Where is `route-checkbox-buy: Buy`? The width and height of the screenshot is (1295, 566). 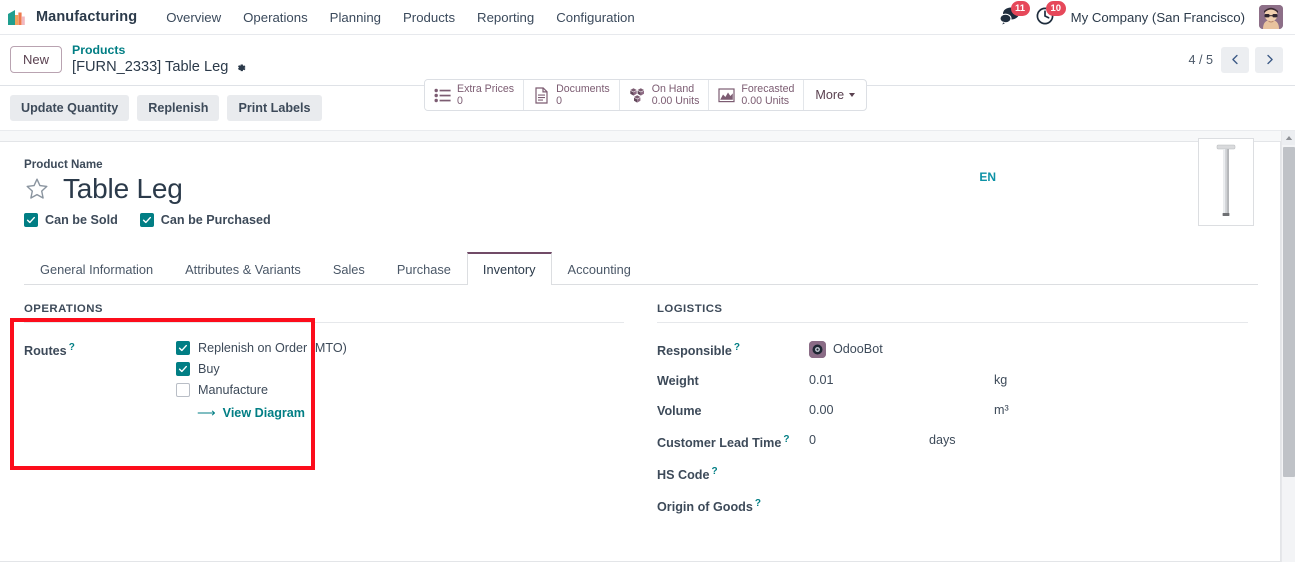 route-checkbox-buy: Buy is located at coordinates (261, 368).